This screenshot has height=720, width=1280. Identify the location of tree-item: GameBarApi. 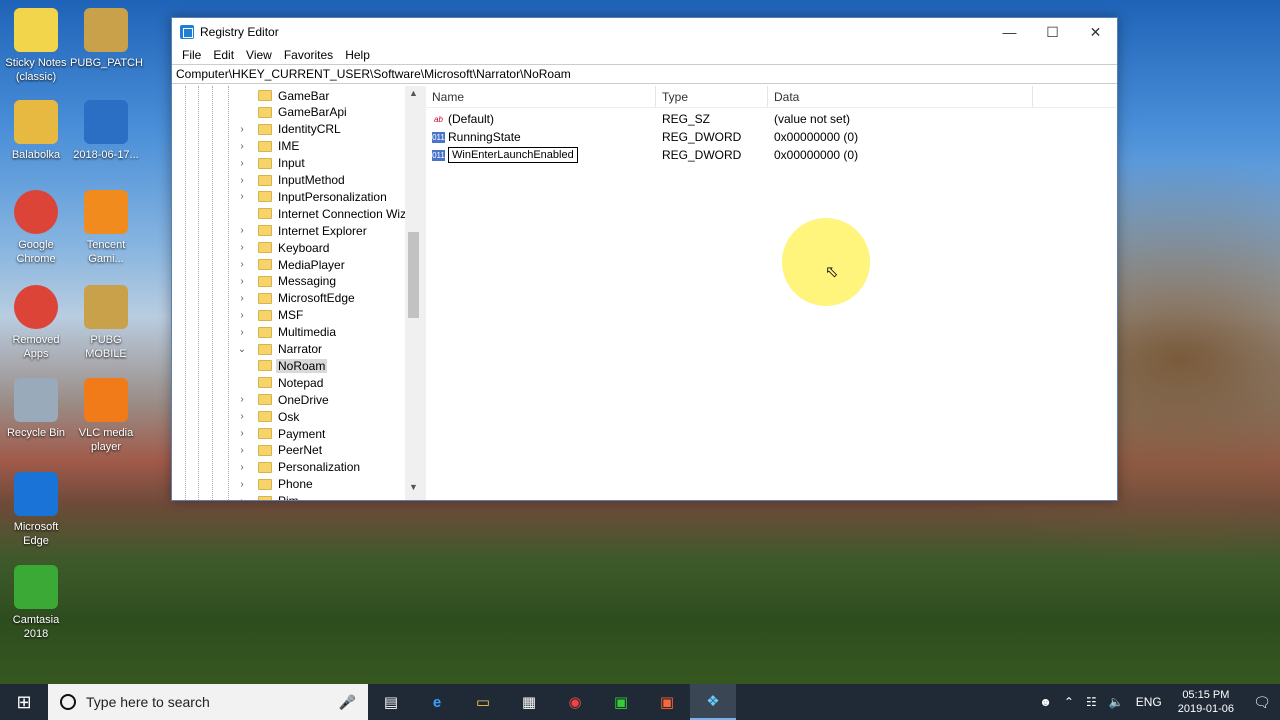
(292, 112).